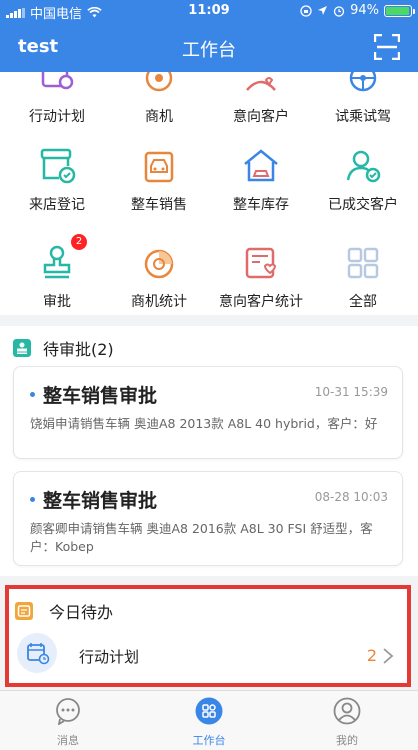 This screenshot has height=750, width=418. Describe the element at coordinates (68, 712) in the screenshot. I see `message-icon` at that location.